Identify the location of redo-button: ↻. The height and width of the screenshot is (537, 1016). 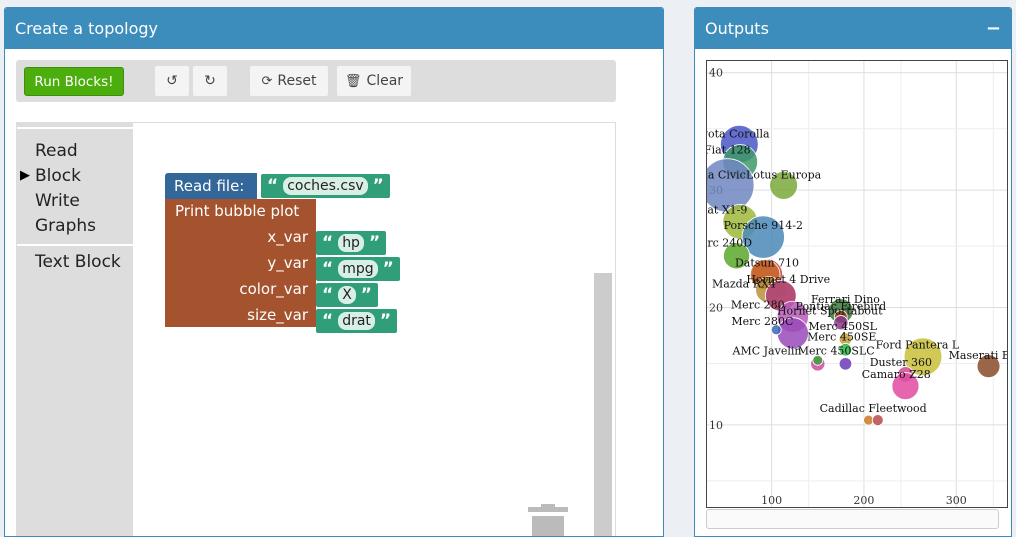
(210, 81).